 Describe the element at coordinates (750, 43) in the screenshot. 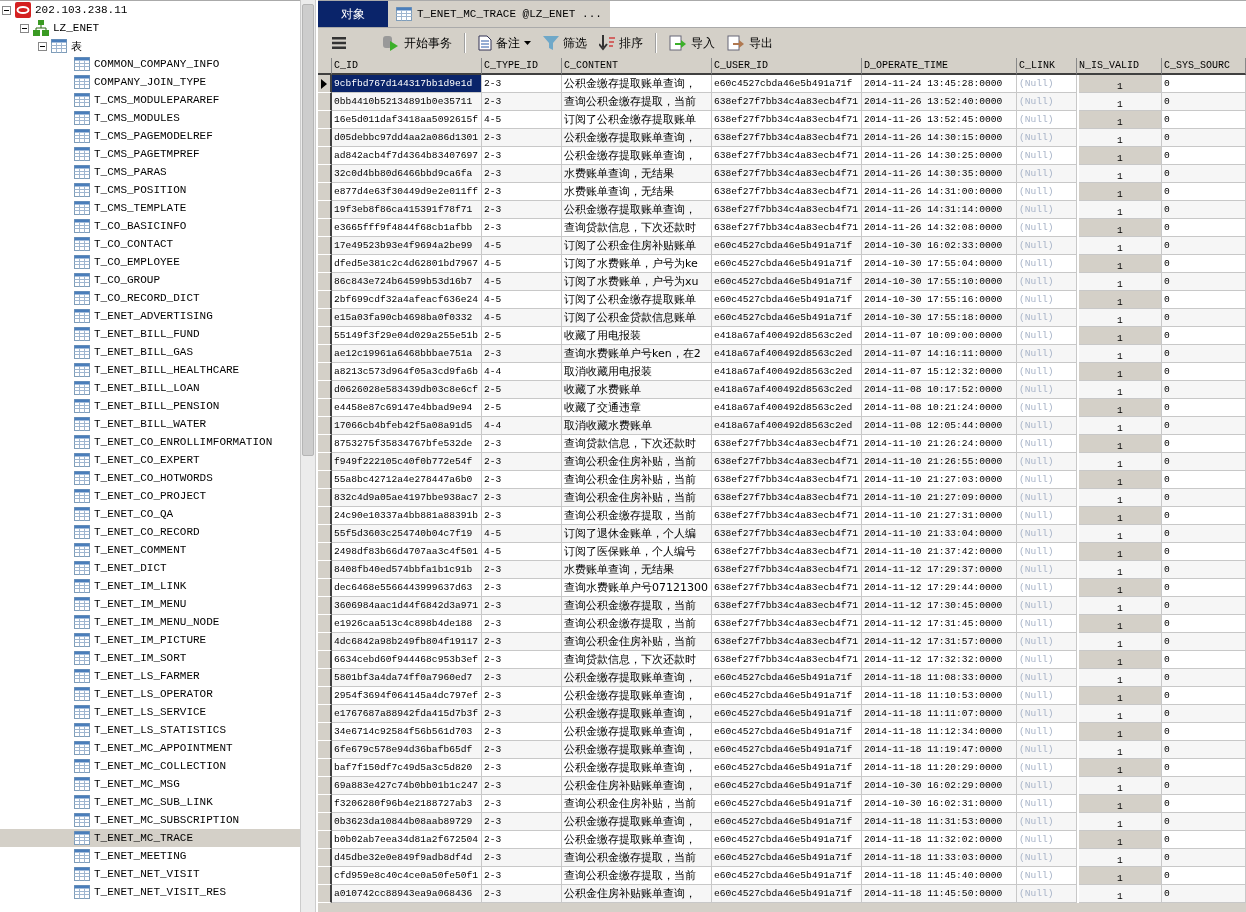

I see `export-button: 导出` at that location.